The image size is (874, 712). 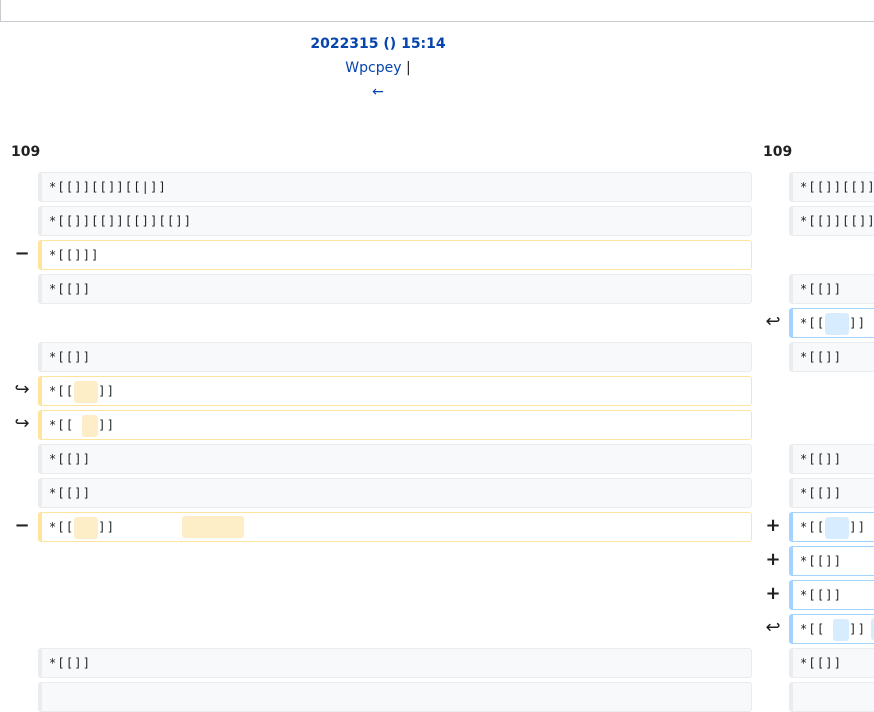 What do you see at coordinates (26, 152) in the screenshot?
I see `left-line-number: 109` at bounding box center [26, 152].